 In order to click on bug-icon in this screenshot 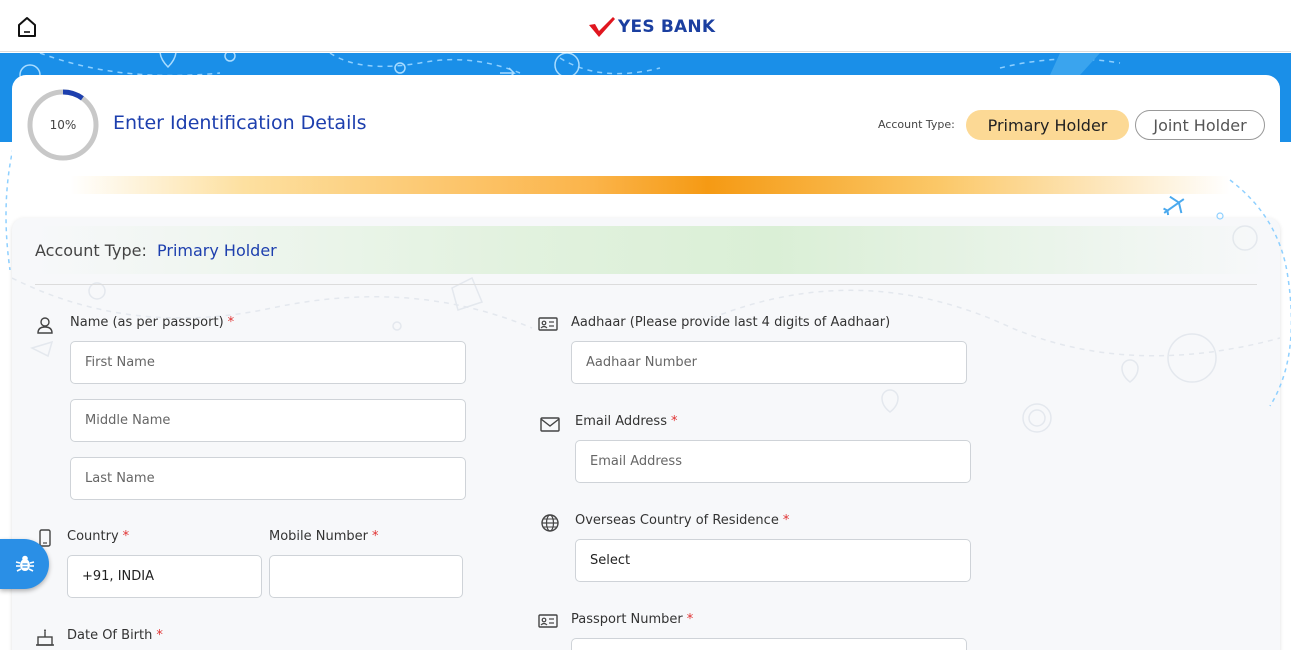, I will do `click(24, 563)`.